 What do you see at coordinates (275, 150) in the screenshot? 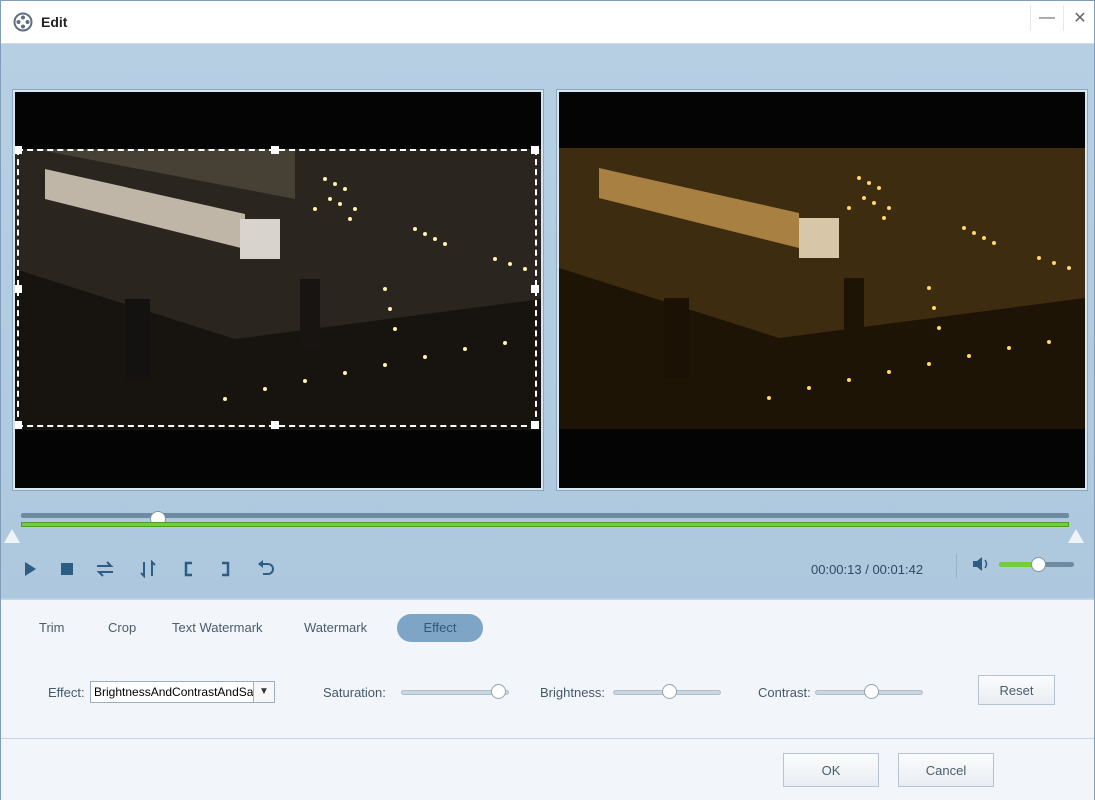
I see `crop-handle-top` at bounding box center [275, 150].